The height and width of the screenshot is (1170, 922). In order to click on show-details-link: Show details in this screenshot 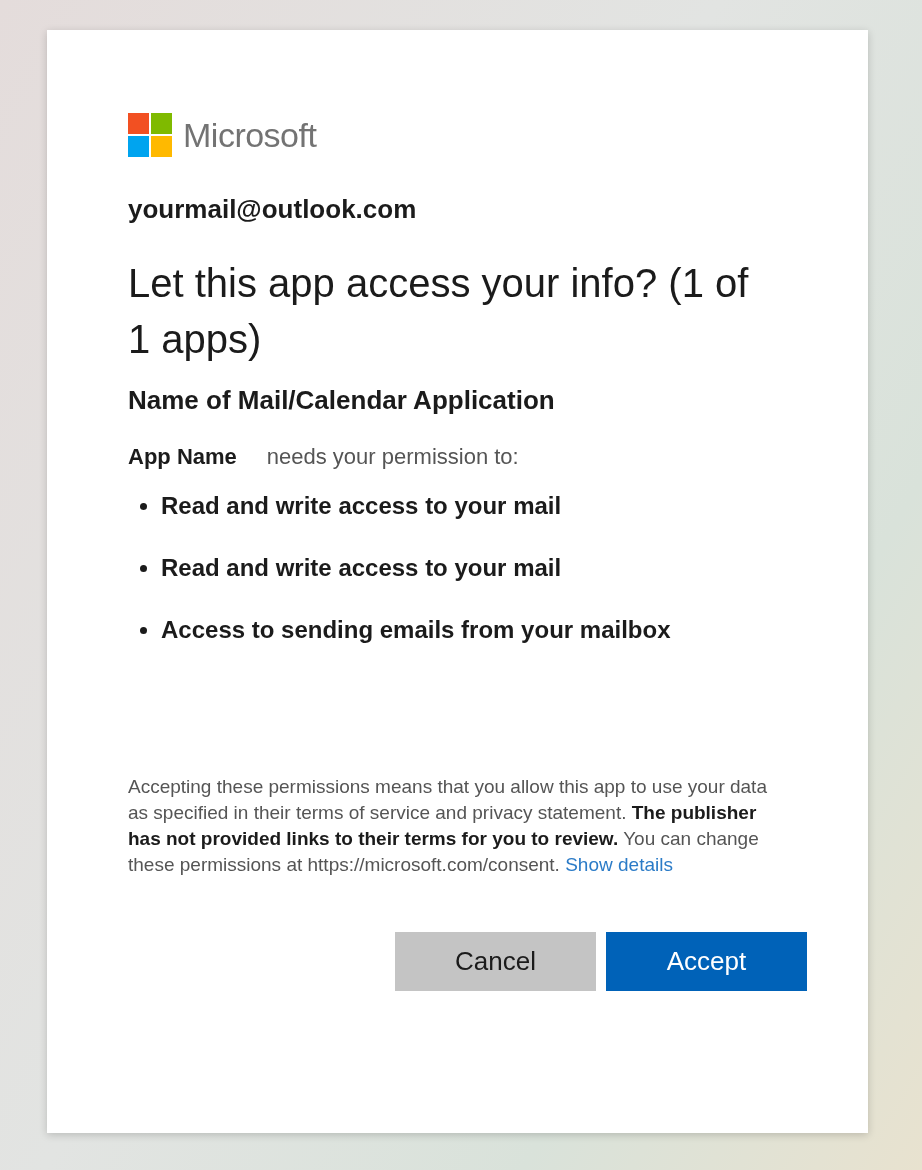, I will do `click(619, 864)`.